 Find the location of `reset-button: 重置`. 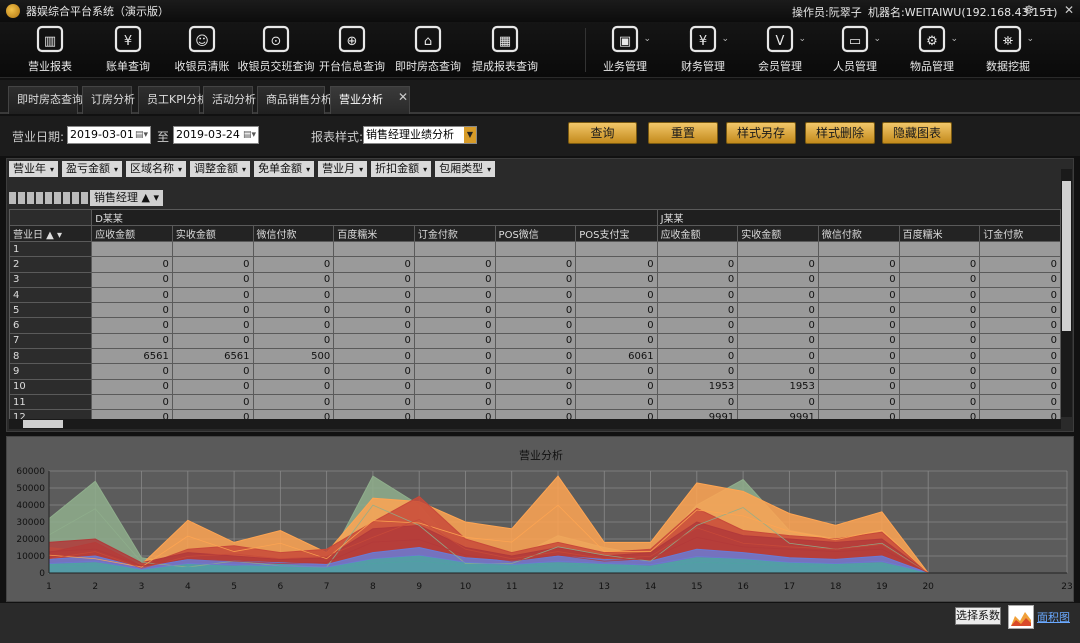

reset-button: 重置 is located at coordinates (683, 133).